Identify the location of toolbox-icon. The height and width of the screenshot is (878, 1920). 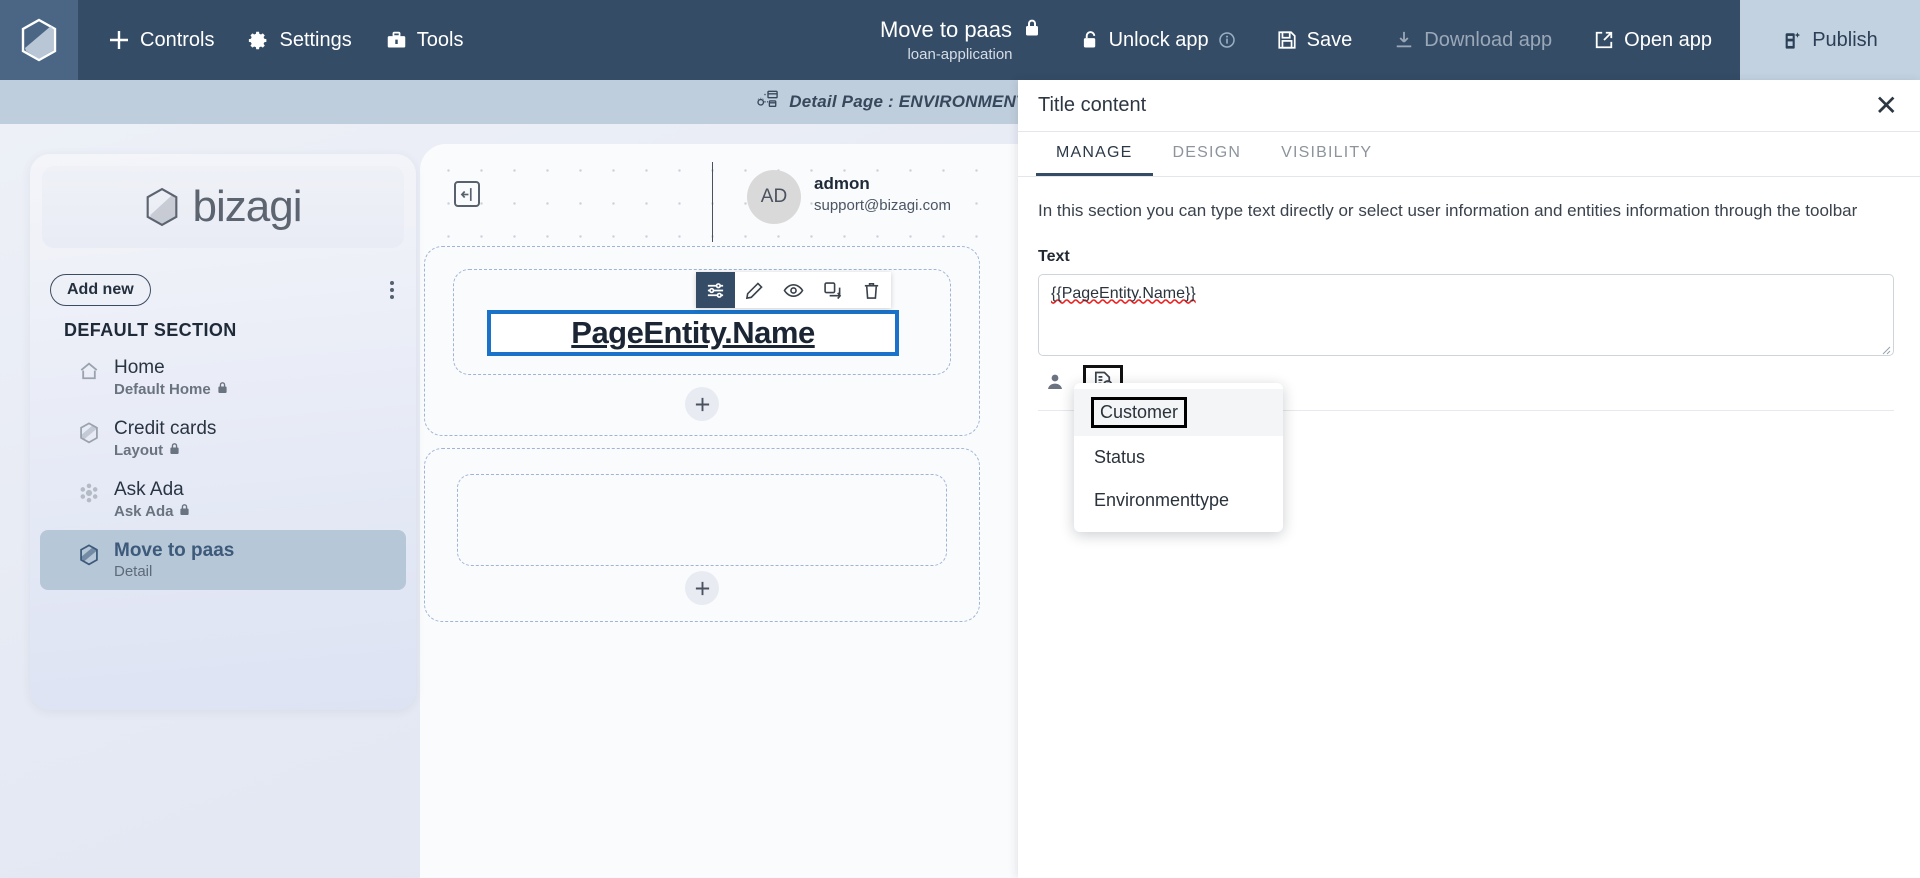
(396, 40).